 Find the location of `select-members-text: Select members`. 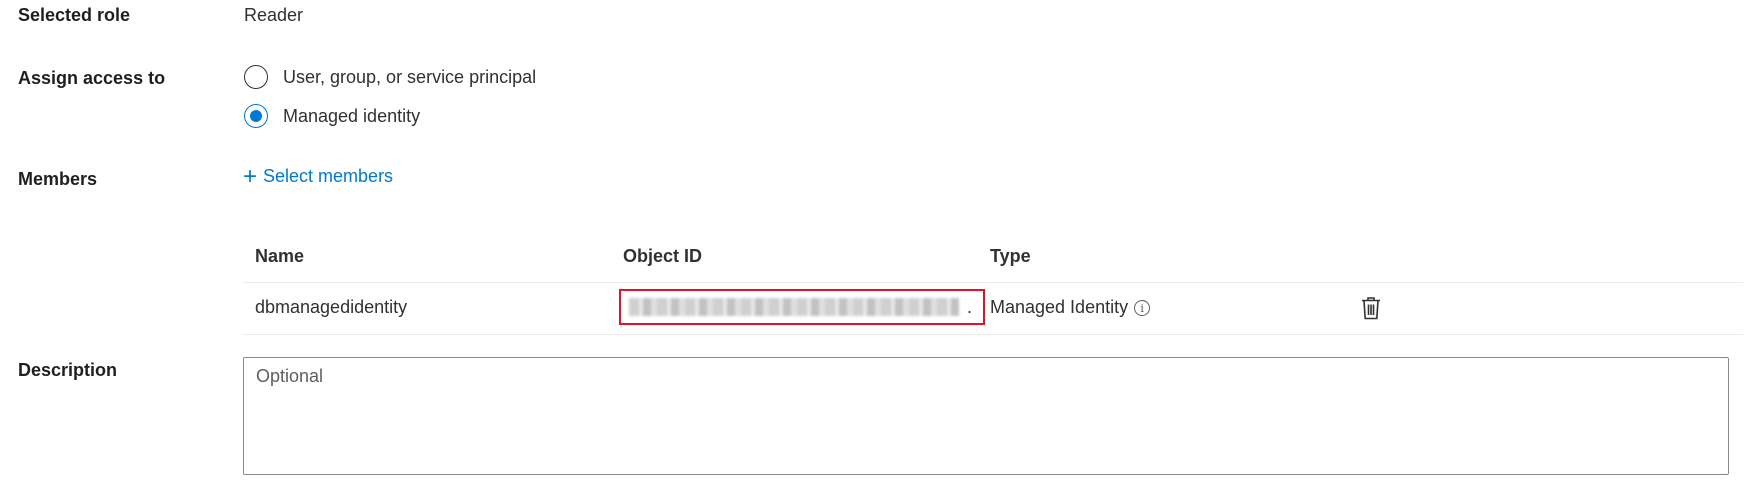

select-members-text: Select members is located at coordinates (328, 176).